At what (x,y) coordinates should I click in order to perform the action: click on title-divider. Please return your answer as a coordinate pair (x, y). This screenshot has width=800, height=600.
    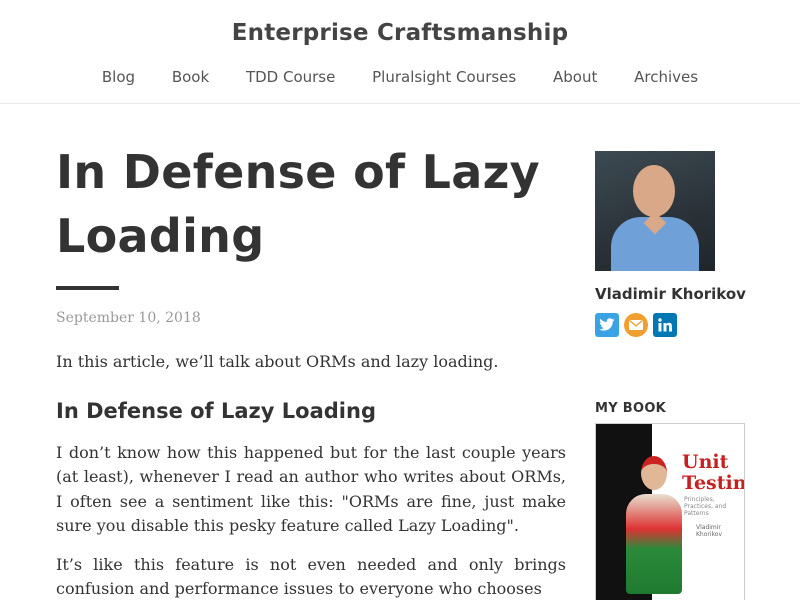
    Looking at the image, I should click on (87, 288).